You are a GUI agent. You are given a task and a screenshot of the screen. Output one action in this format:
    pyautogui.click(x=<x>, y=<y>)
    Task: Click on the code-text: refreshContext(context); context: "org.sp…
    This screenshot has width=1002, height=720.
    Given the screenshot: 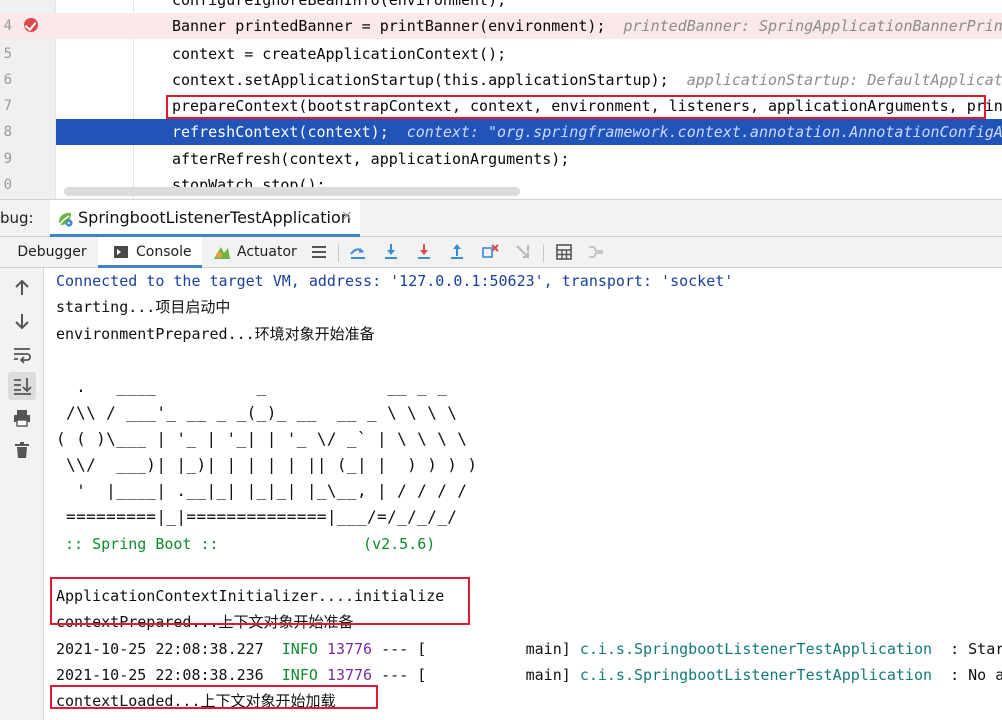 What is the action you would take?
    pyautogui.click(x=587, y=132)
    